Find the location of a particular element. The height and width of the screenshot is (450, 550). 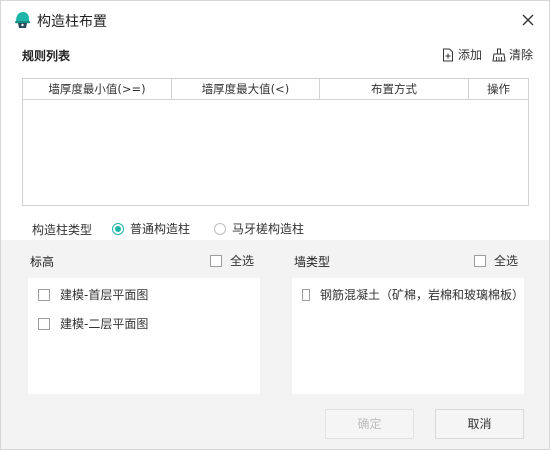

elevation-select-all-checkbox: 全选 is located at coordinates (232, 260).